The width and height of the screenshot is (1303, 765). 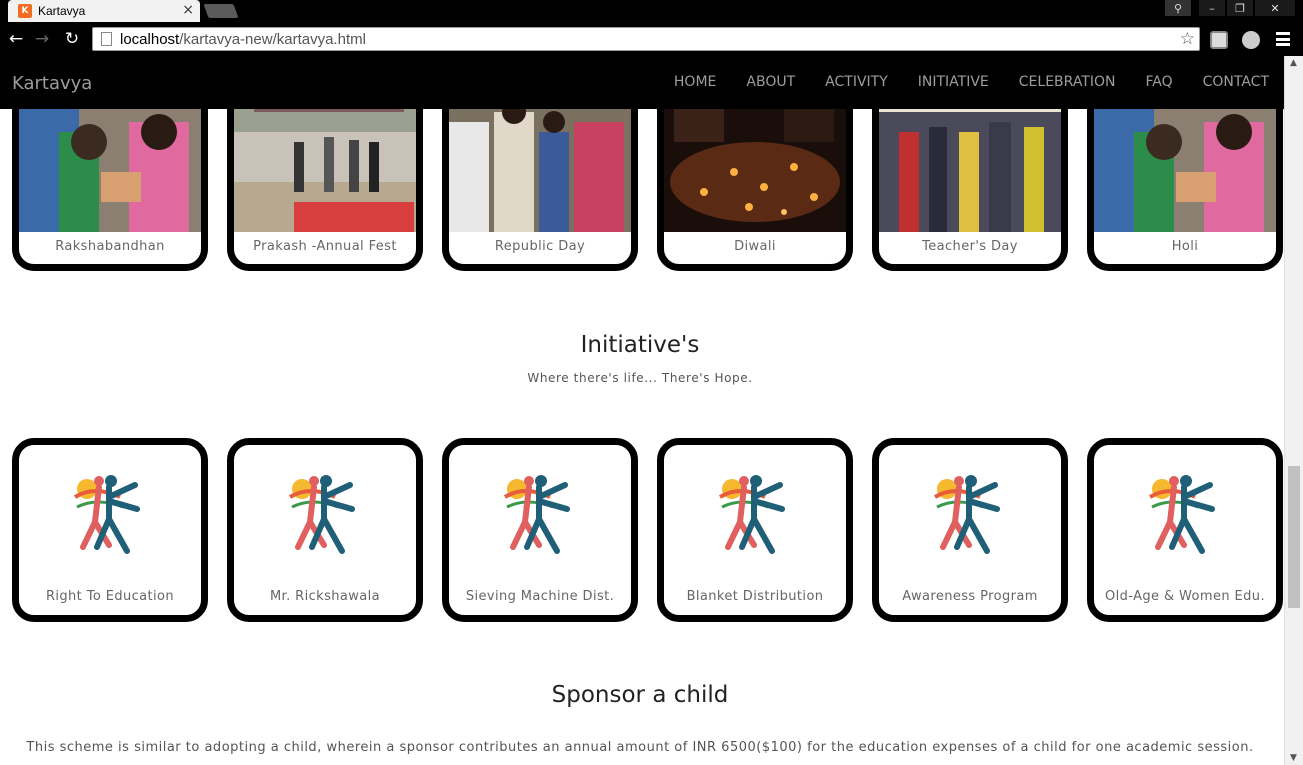 I want to click on window-controls: ⚲ – ❐ ✕, so click(x=1230, y=8).